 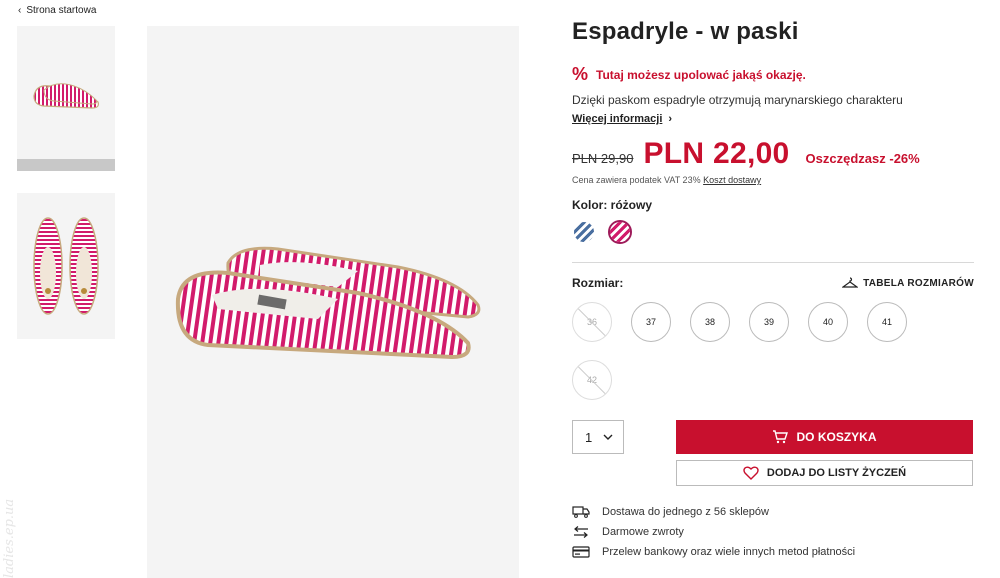 I want to click on heart-icon, so click(x=751, y=473).